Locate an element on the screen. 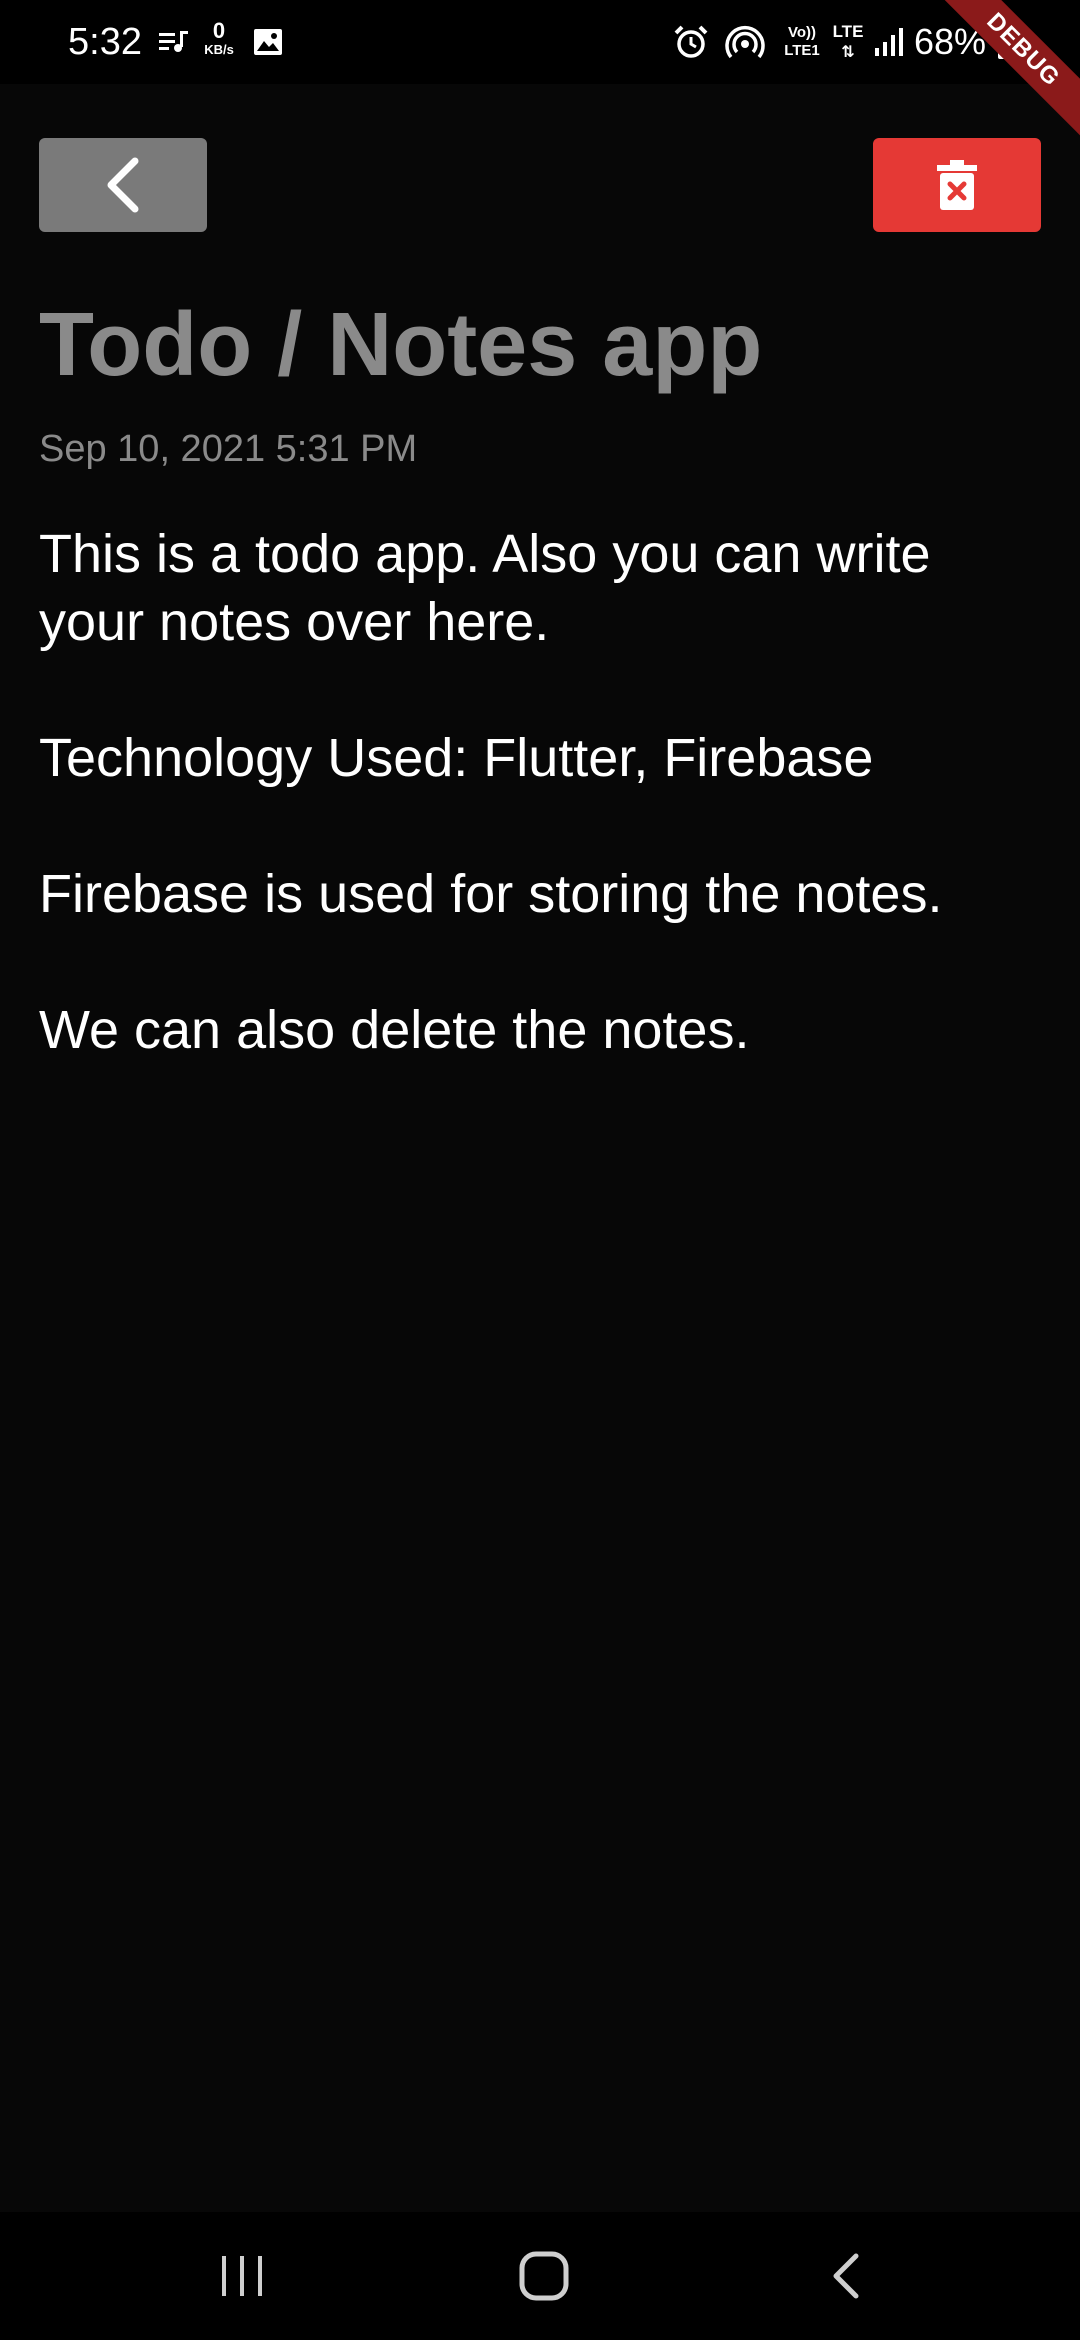 The width and height of the screenshot is (1080, 2340). back-button is located at coordinates (123, 185).